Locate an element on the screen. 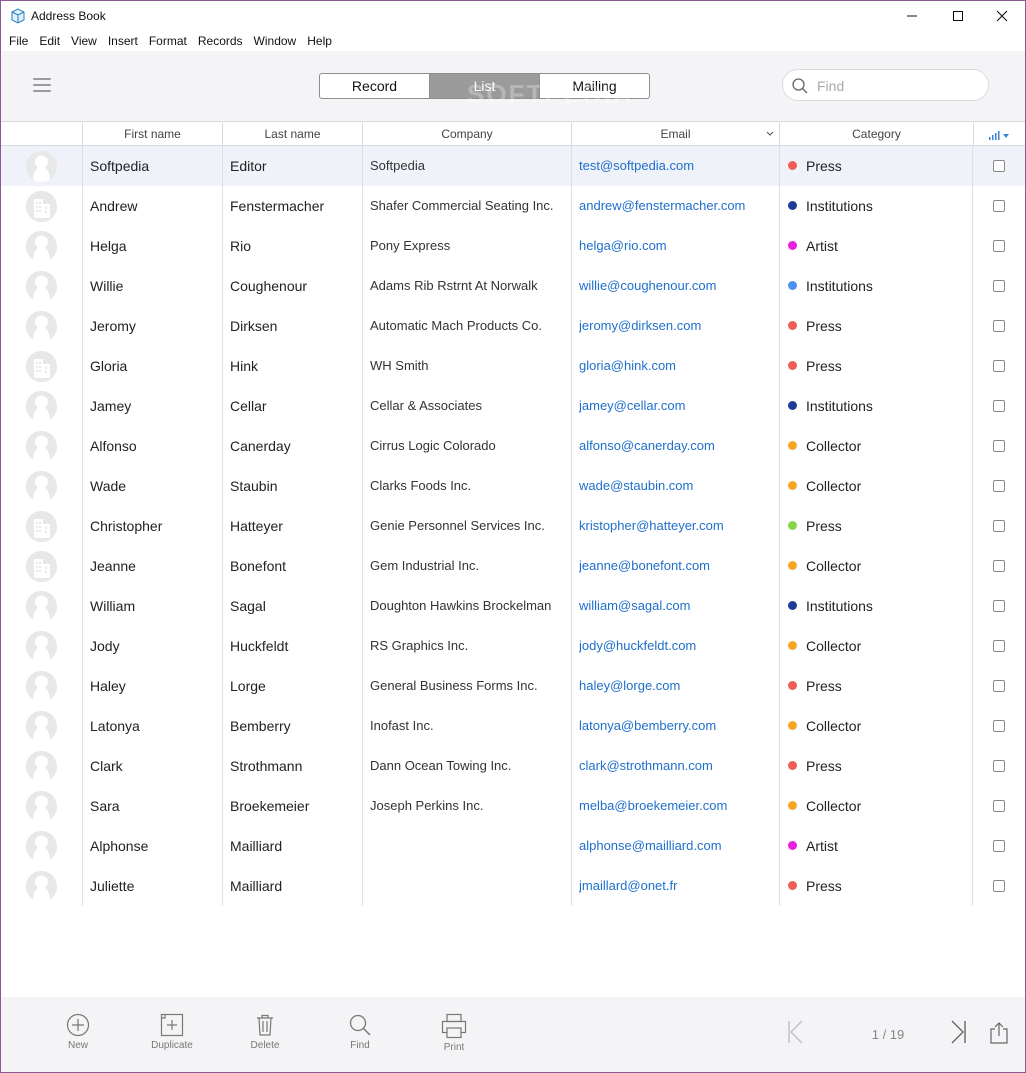 This screenshot has width=1026, height=1073. cell-email-link: latonya@bemberry.com is located at coordinates (678, 726).